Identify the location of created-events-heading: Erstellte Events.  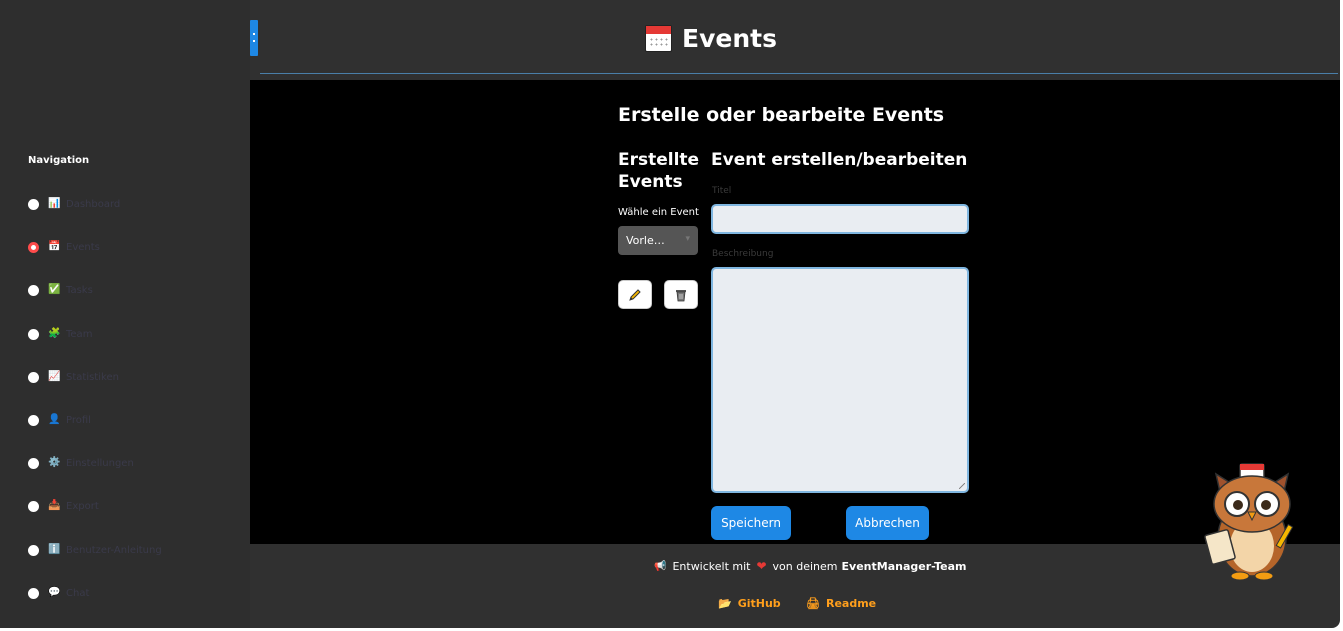
(659, 171).